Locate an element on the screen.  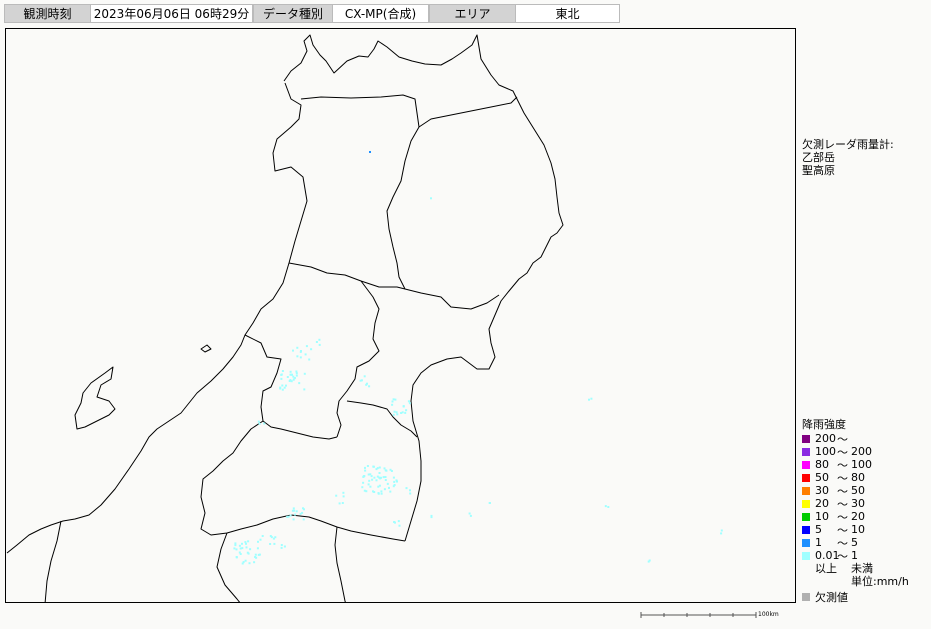
legend-min: 200 is located at coordinates (825, 438).